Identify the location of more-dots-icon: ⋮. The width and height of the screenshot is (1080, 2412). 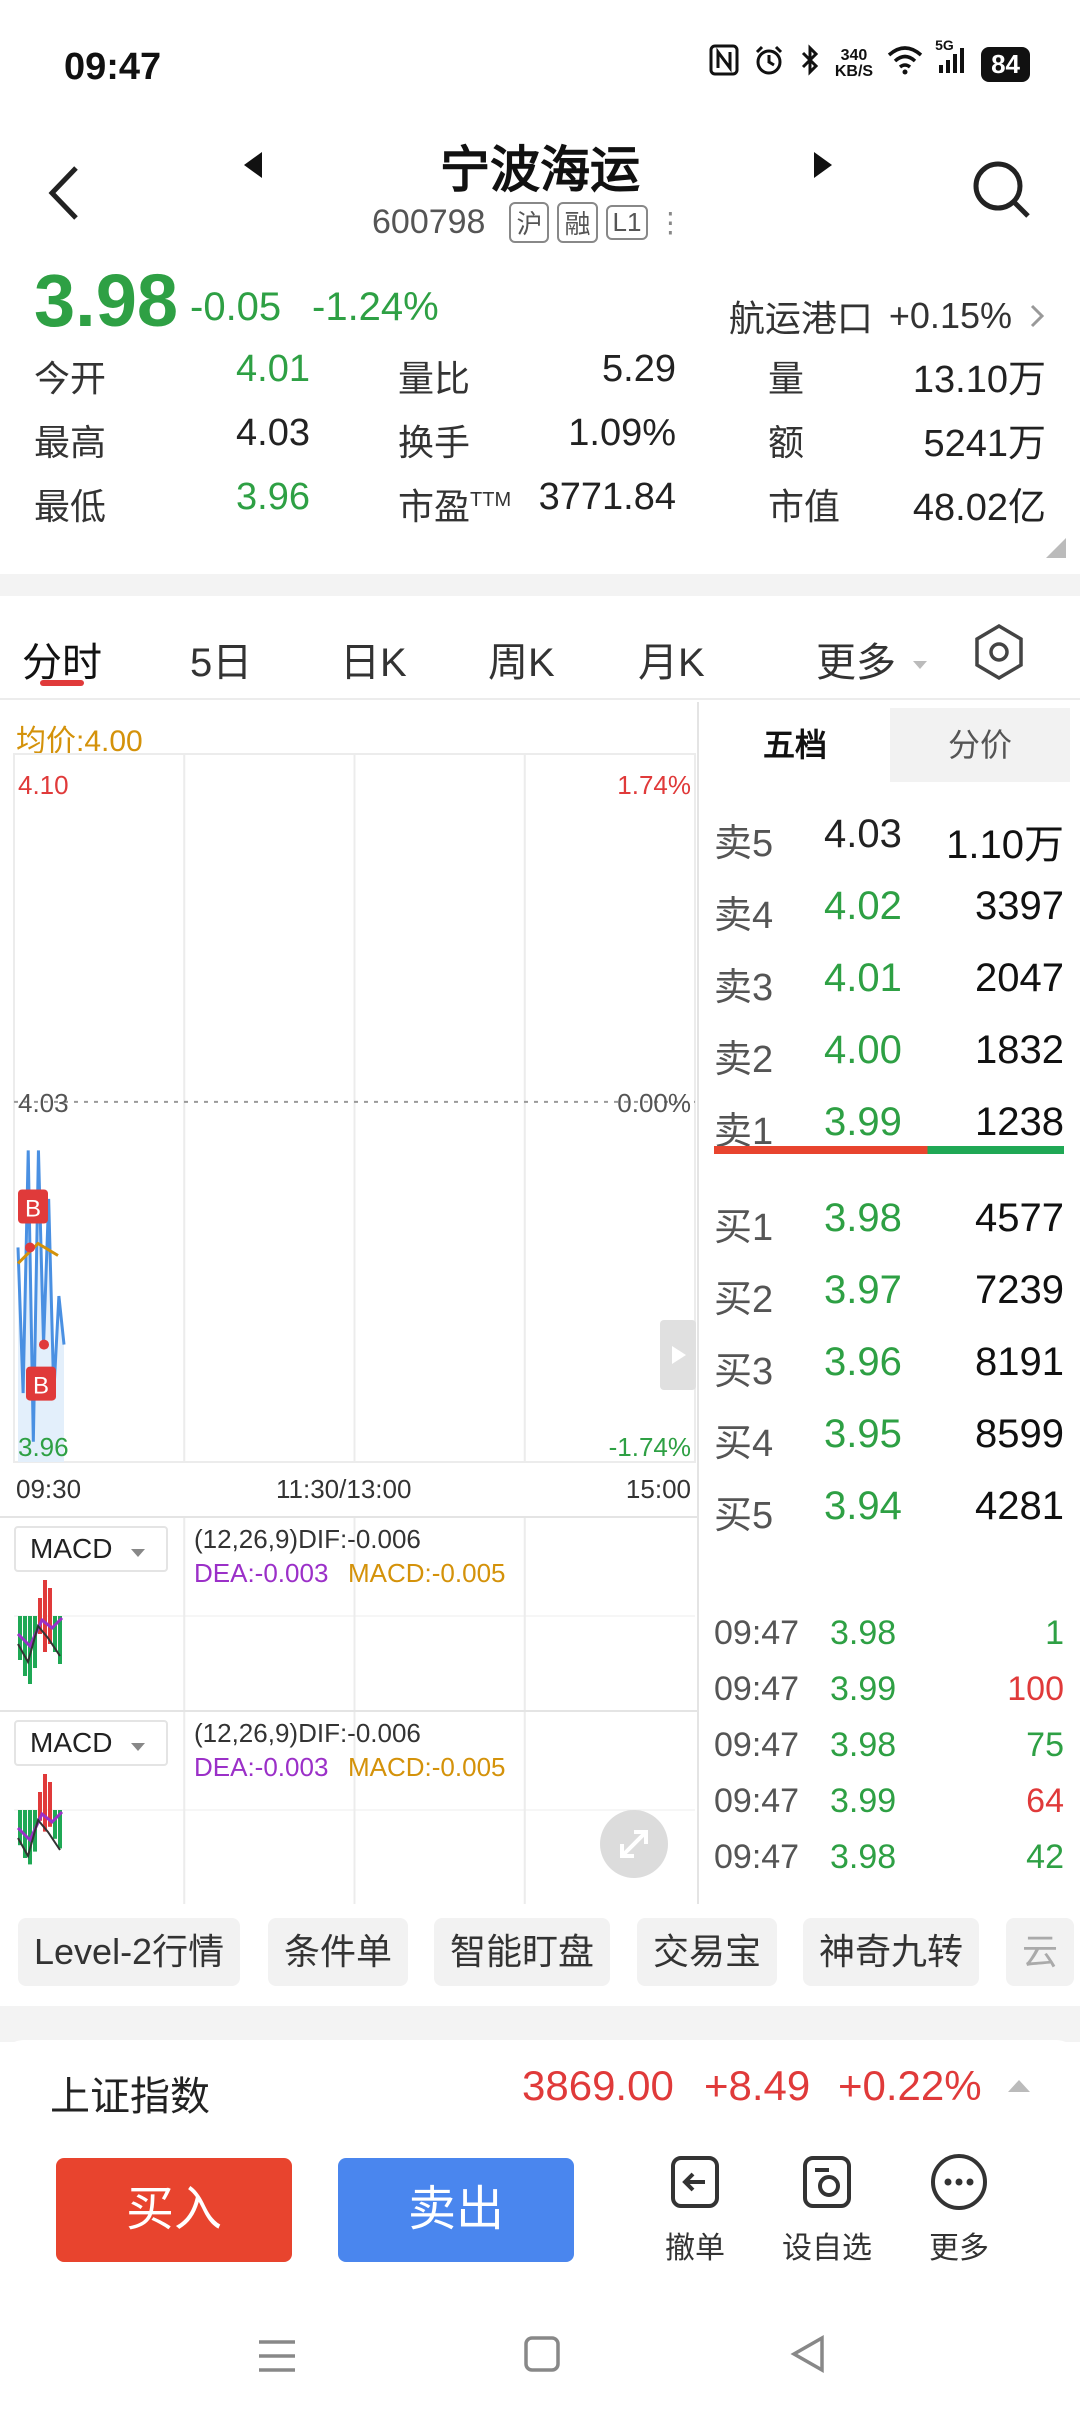
(670, 222).